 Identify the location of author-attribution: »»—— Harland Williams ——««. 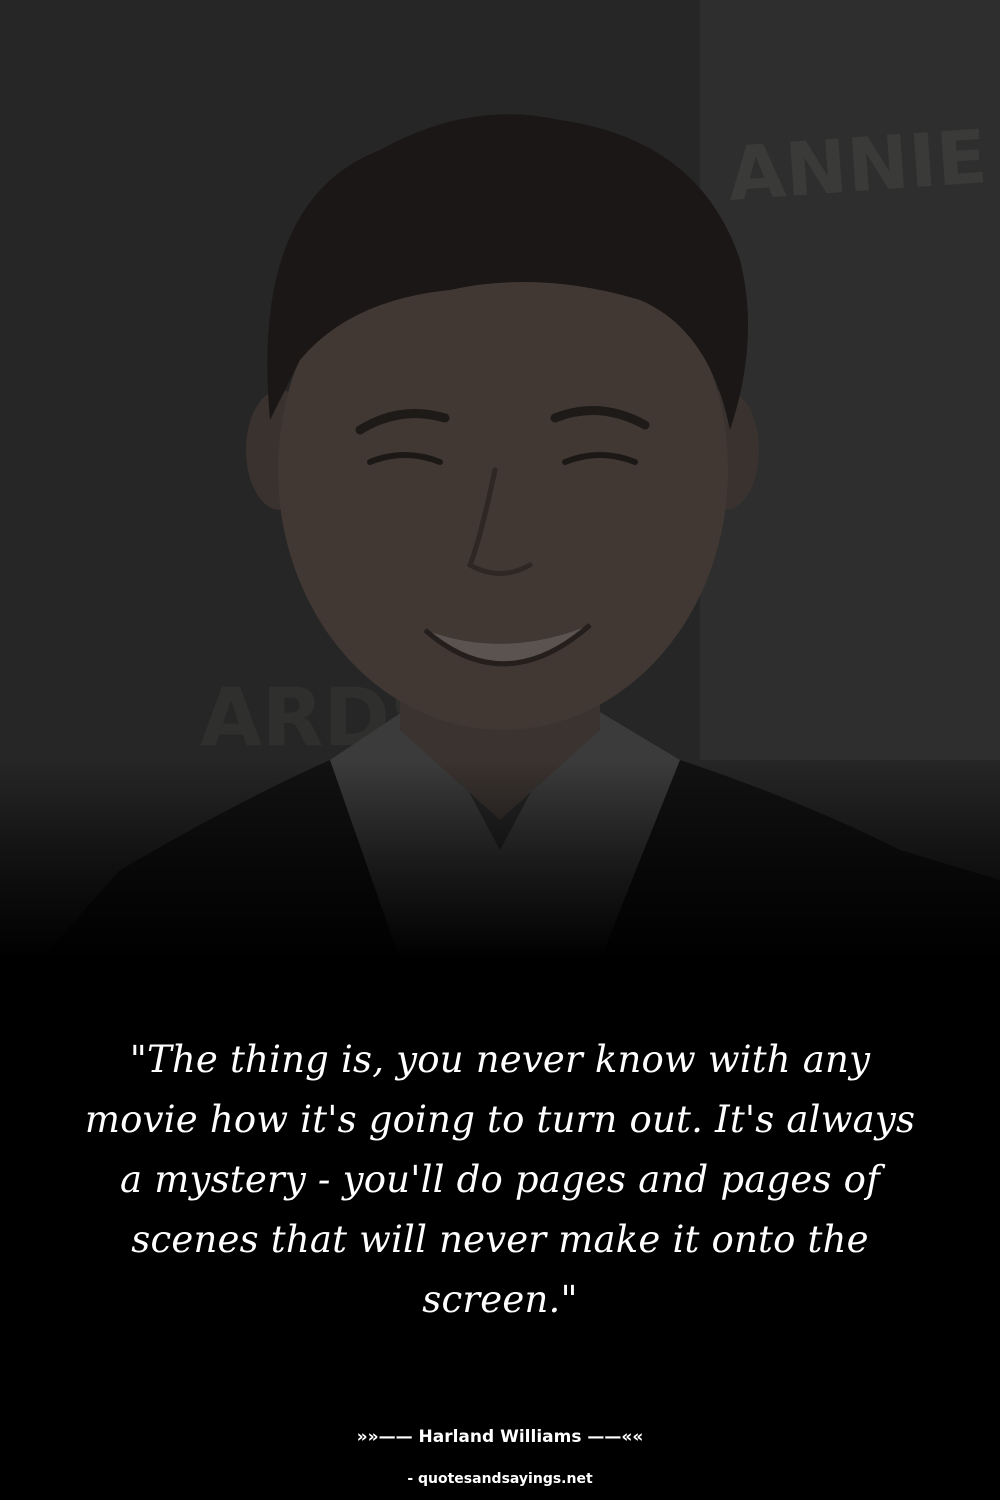
(500, 1437).